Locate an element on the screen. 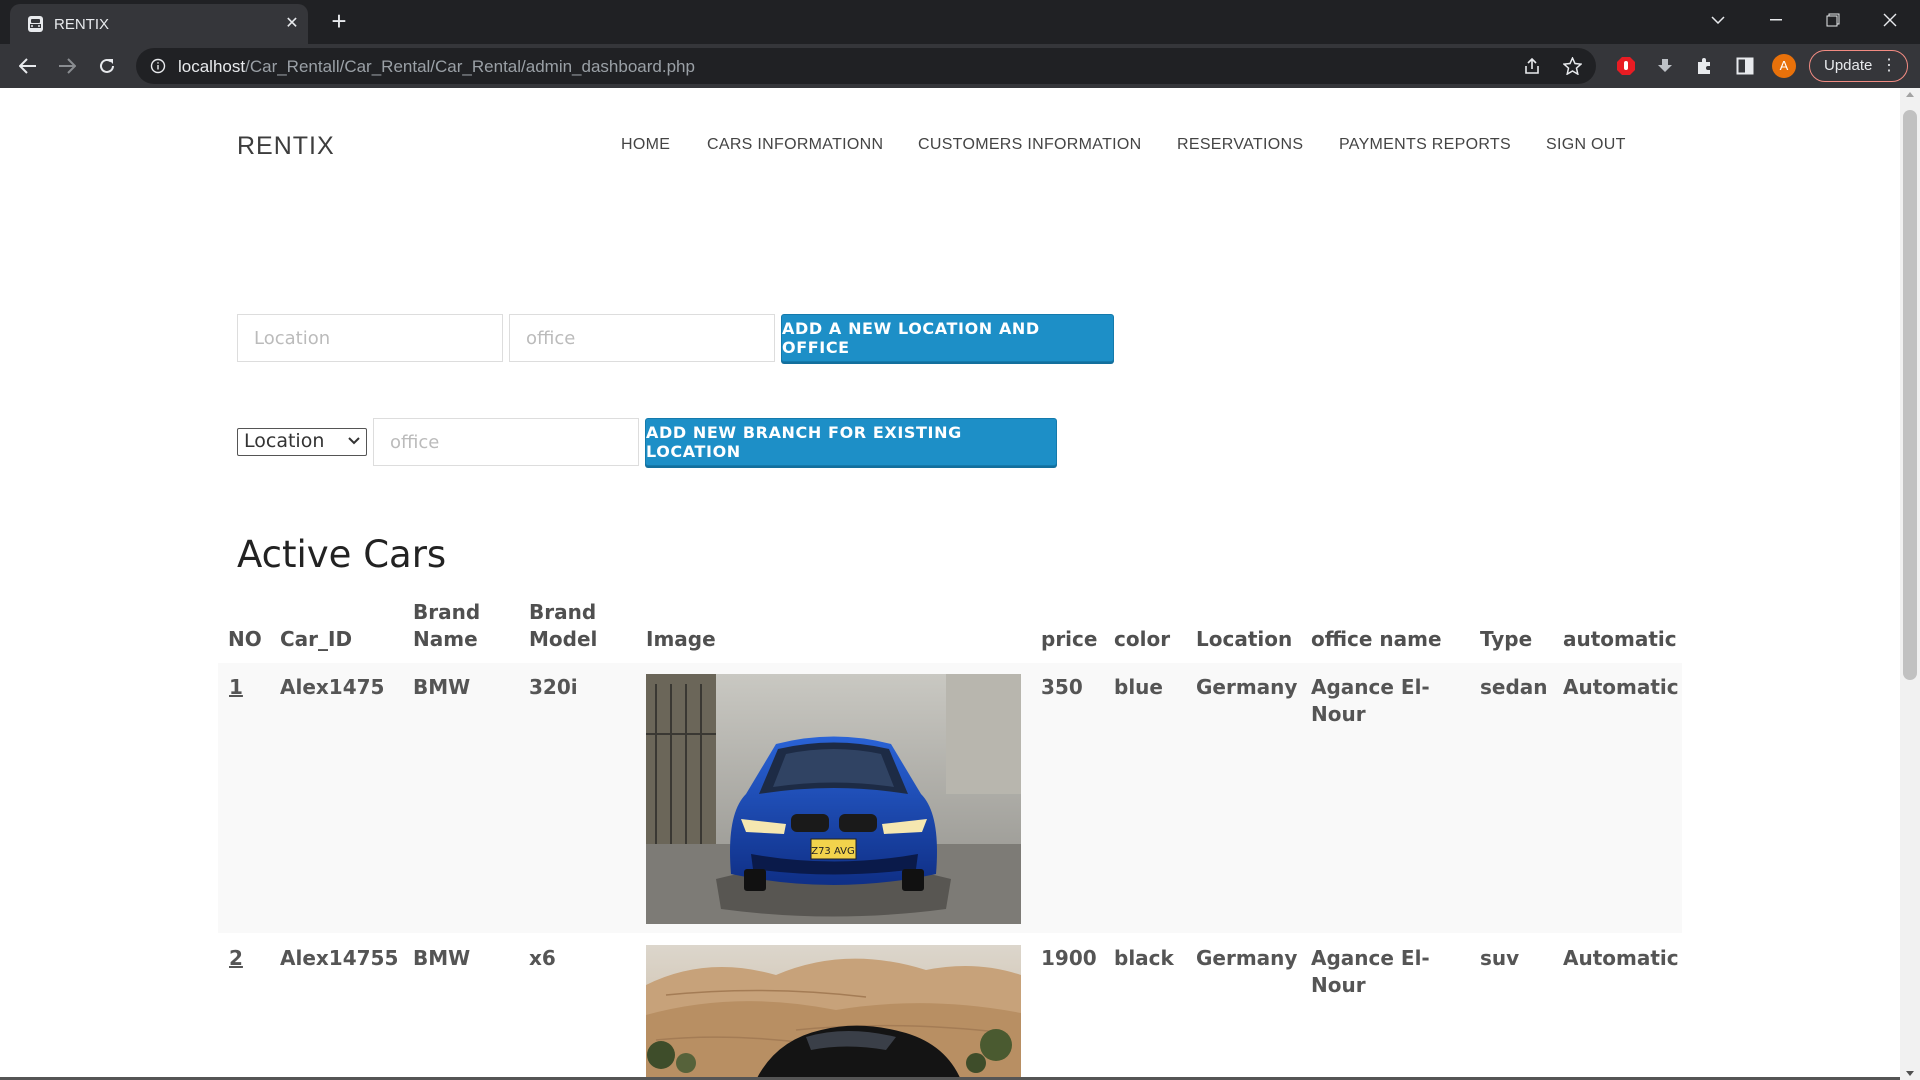 The width and height of the screenshot is (1920, 1080). site-info-icon is located at coordinates (158, 66).